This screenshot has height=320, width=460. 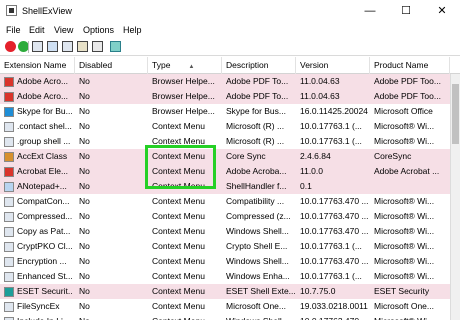 I want to click on sort-ascending-icon: ▲, so click(x=191, y=67).